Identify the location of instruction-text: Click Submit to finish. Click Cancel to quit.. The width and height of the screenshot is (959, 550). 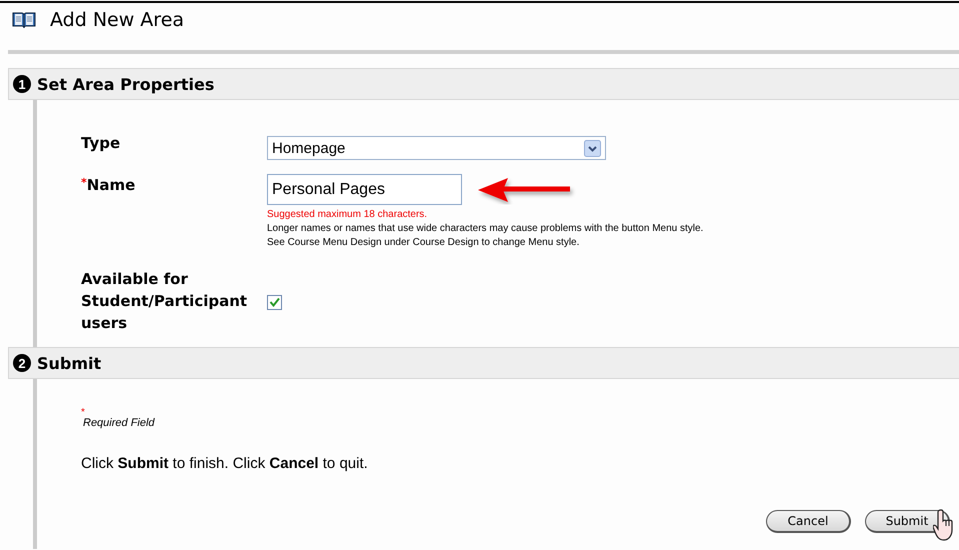
(225, 463).